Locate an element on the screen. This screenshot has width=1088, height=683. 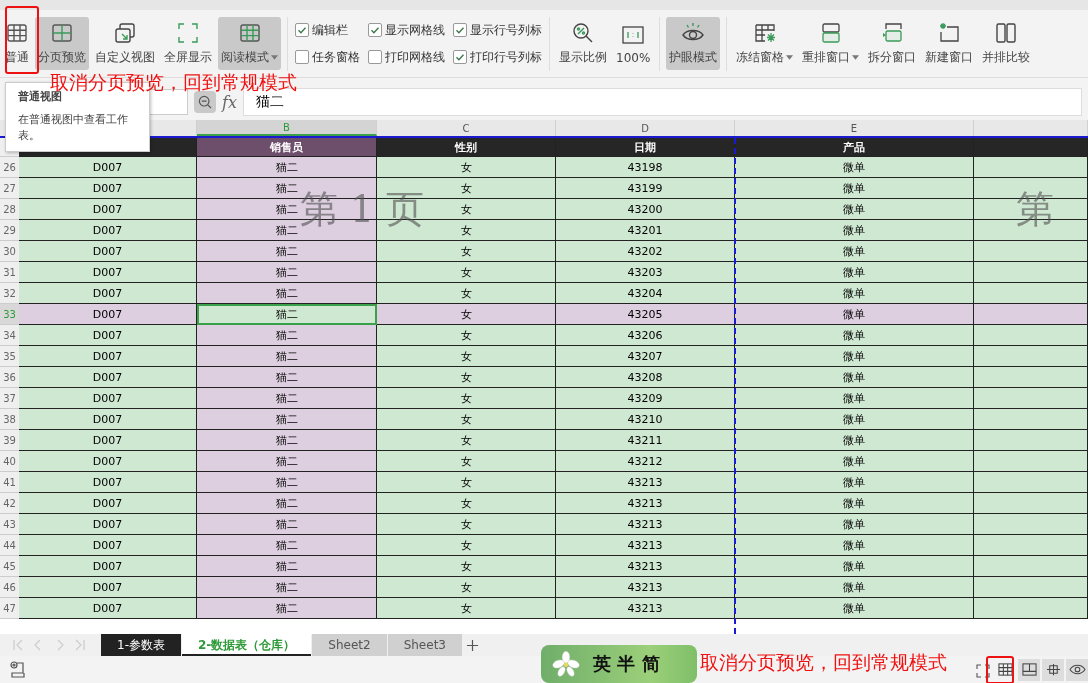
row-number: 30 is located at coordinates (9, 251).